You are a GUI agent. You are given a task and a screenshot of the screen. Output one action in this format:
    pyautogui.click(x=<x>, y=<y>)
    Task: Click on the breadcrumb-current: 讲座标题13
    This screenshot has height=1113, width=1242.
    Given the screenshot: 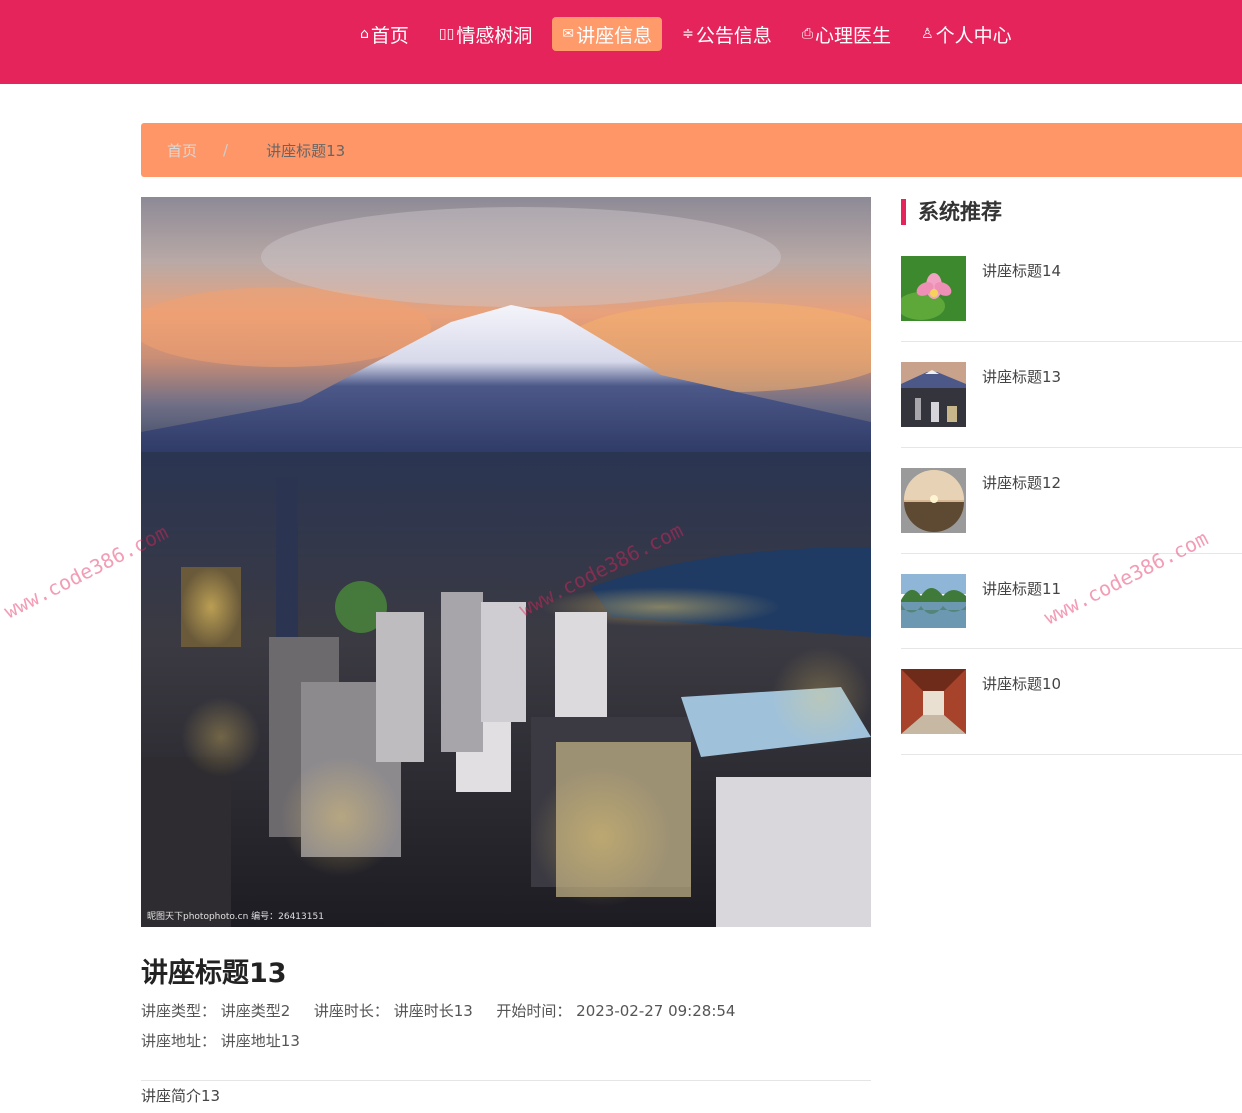 What is the action you would take?
    pyautogui.click(x=306, y=150)
    